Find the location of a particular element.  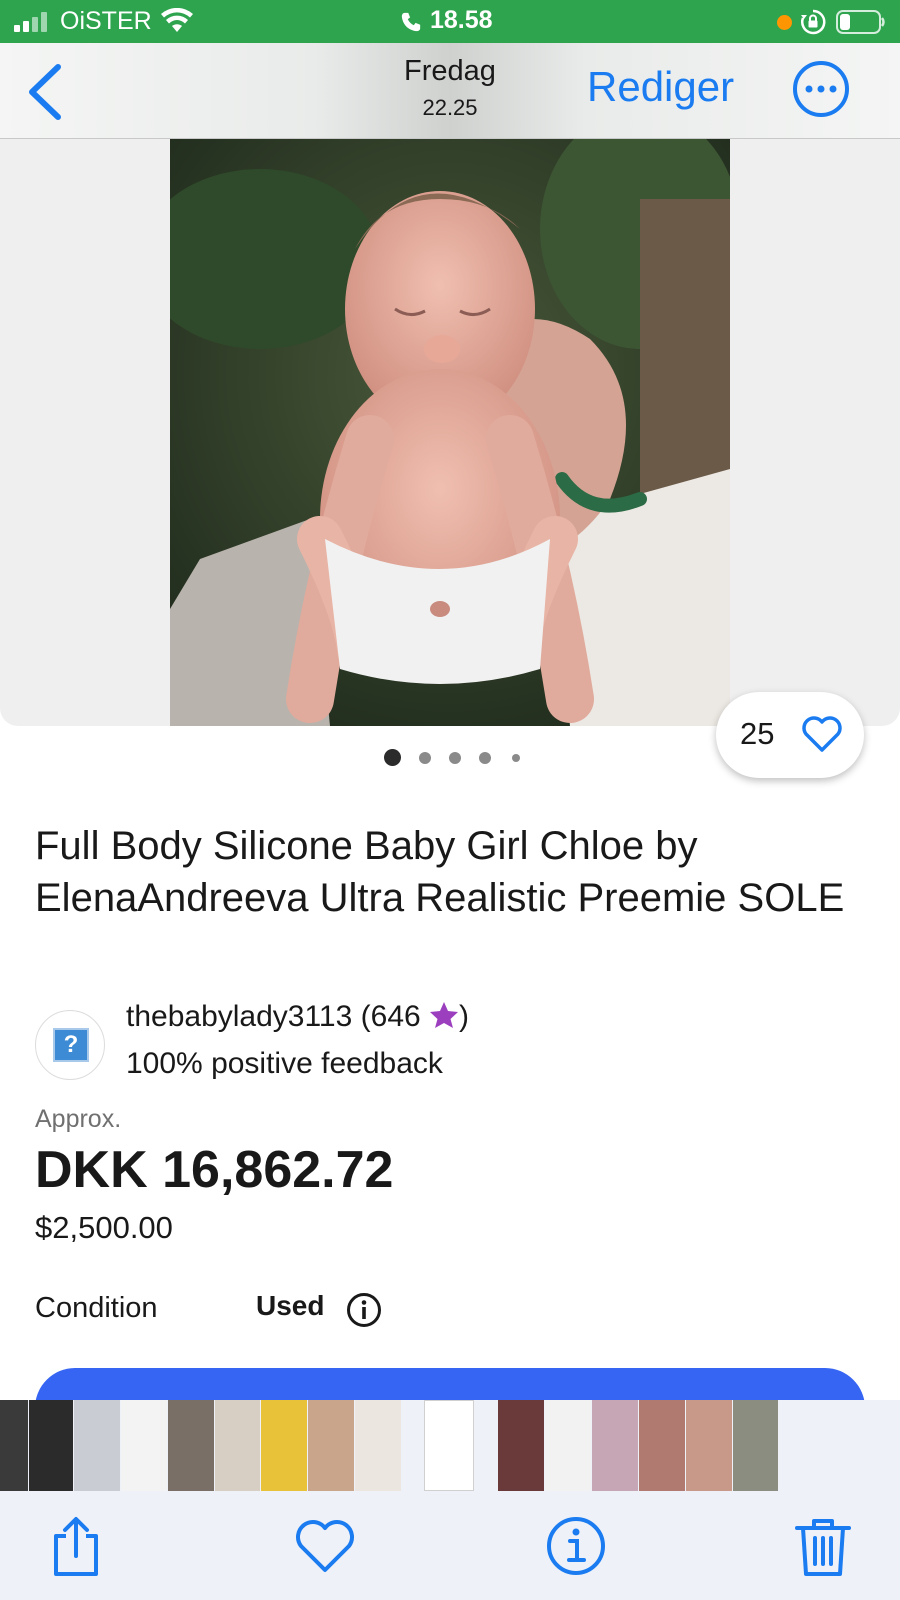

ellipsis-circle-icon is located at coordinates (821, 89).